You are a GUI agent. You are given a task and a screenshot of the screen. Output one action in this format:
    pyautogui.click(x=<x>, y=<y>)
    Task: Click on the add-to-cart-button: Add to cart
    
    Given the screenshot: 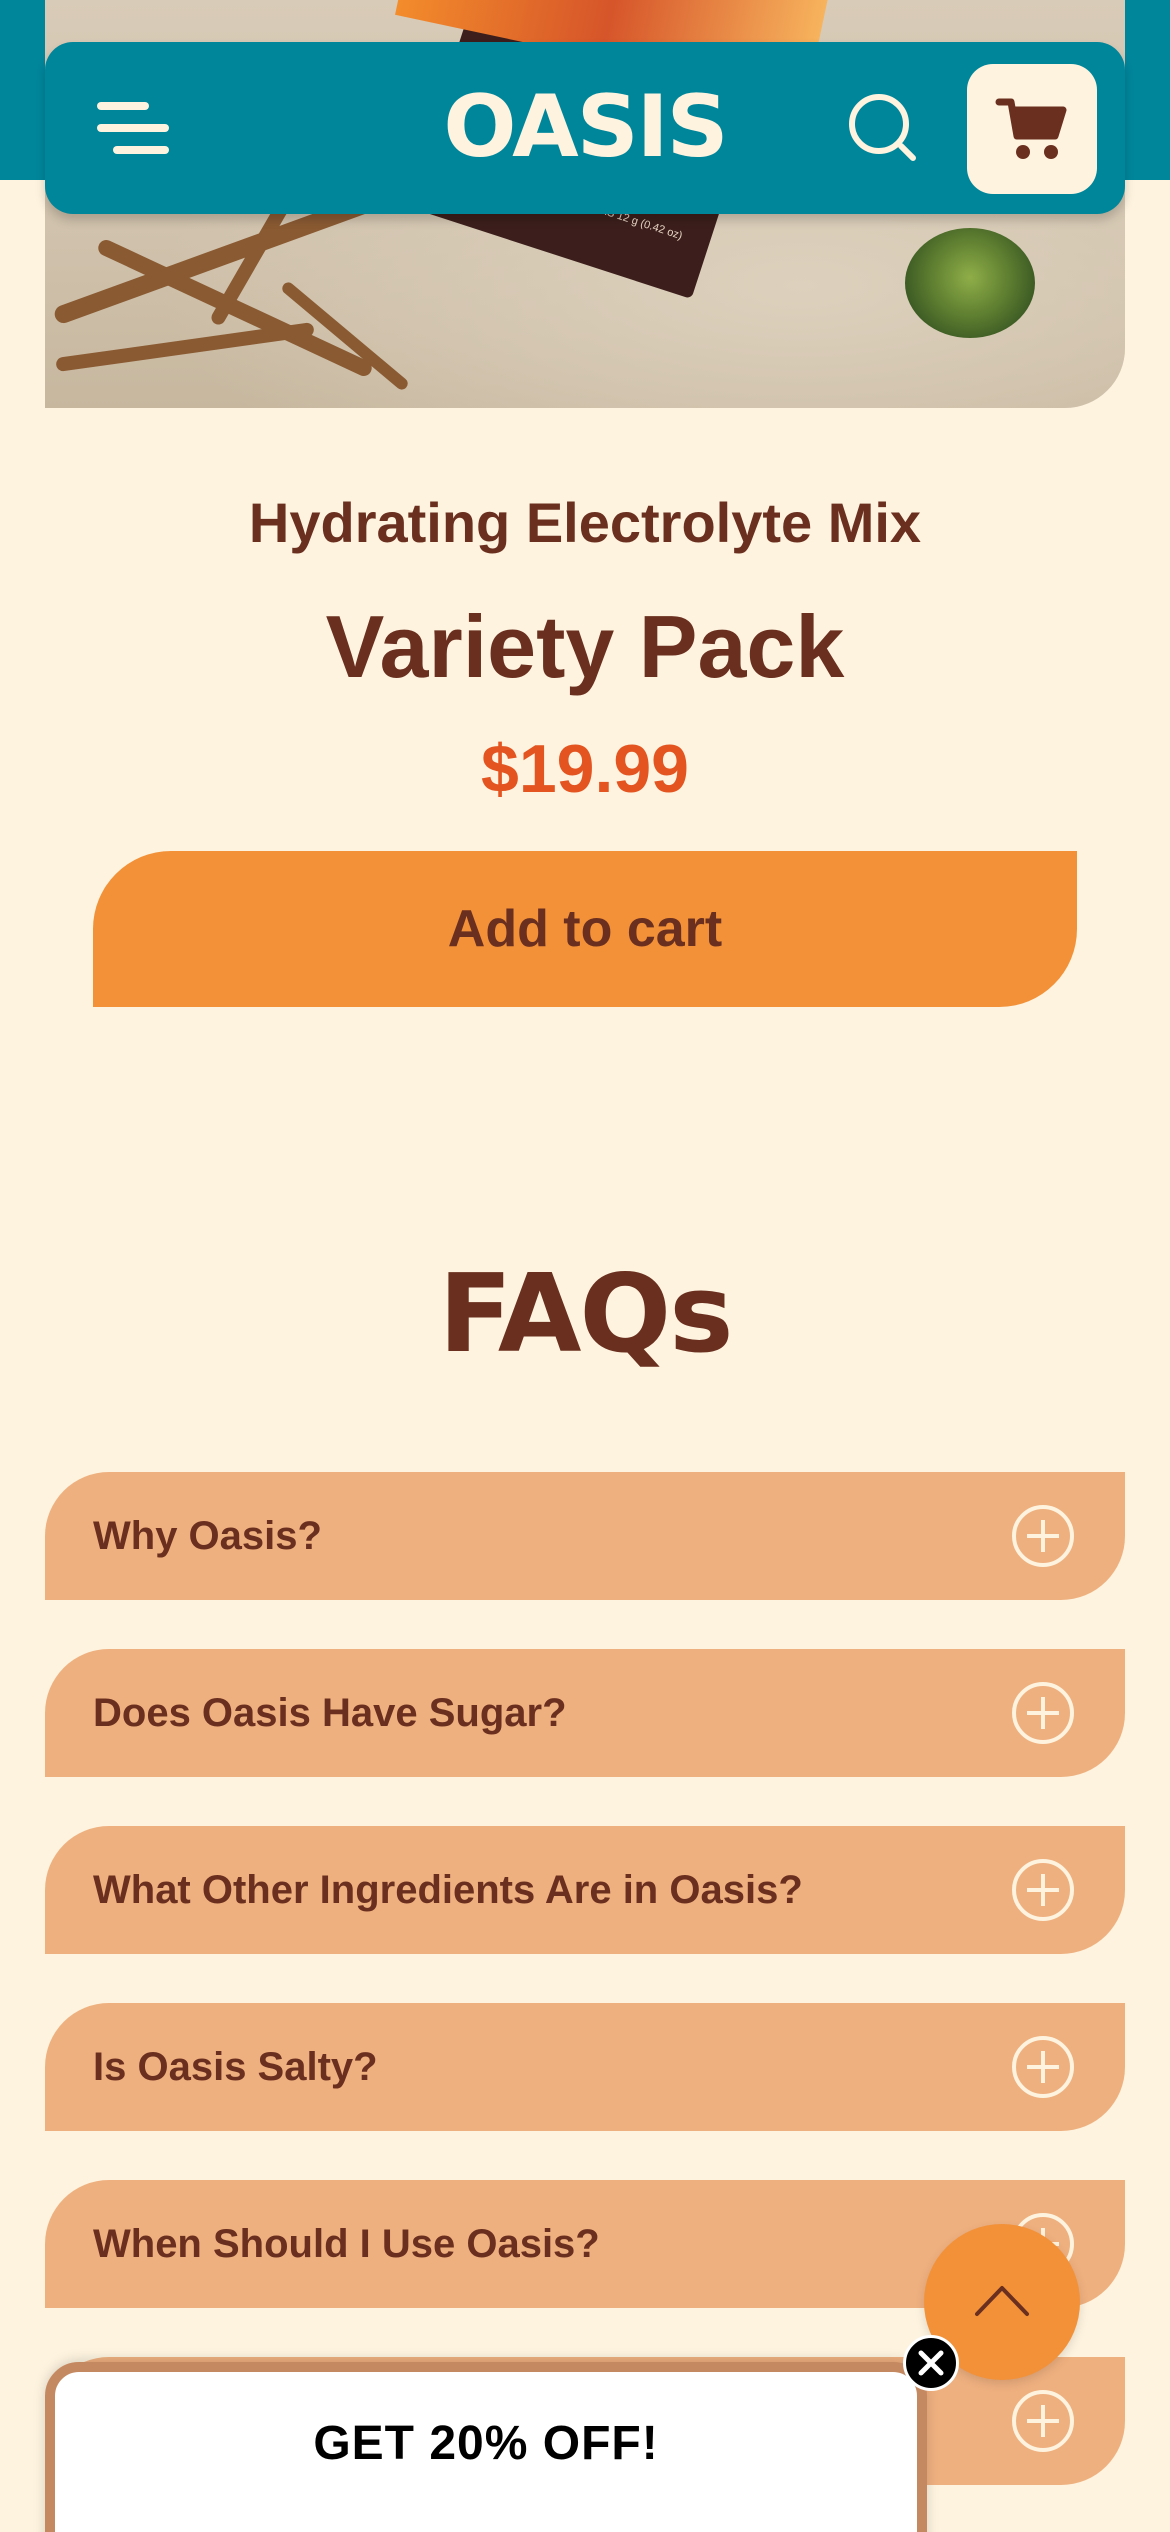 What is the action you would take?
    pyautogui.click(x=585, y=929)
    